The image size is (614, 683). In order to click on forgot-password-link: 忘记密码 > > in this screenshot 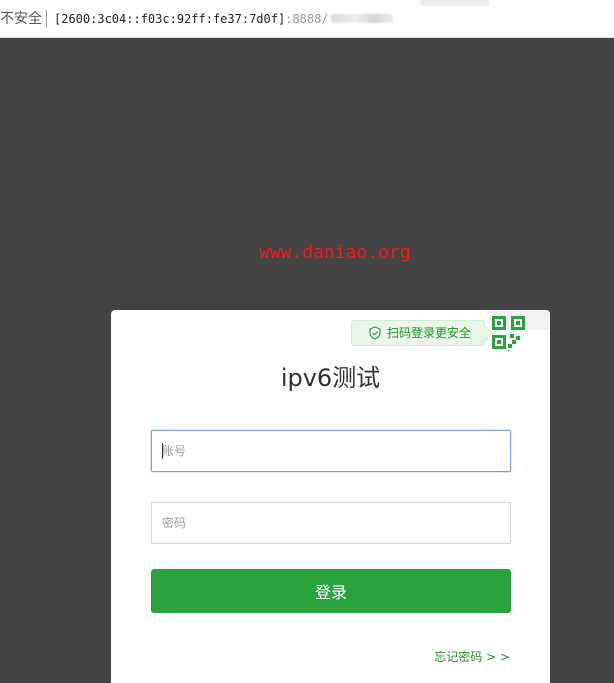, I will do `click(472, 657)`.